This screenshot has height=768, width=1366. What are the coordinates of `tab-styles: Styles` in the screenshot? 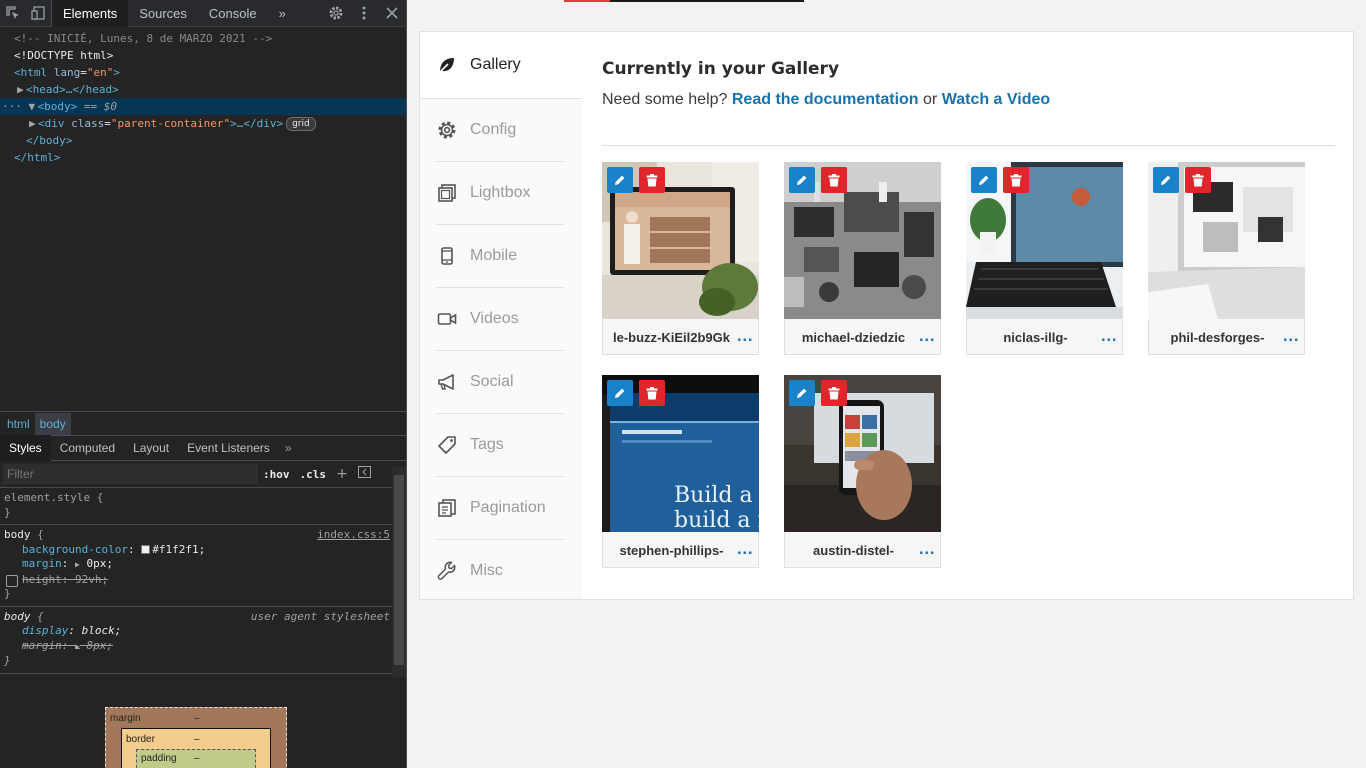 It's located at (25, 448).